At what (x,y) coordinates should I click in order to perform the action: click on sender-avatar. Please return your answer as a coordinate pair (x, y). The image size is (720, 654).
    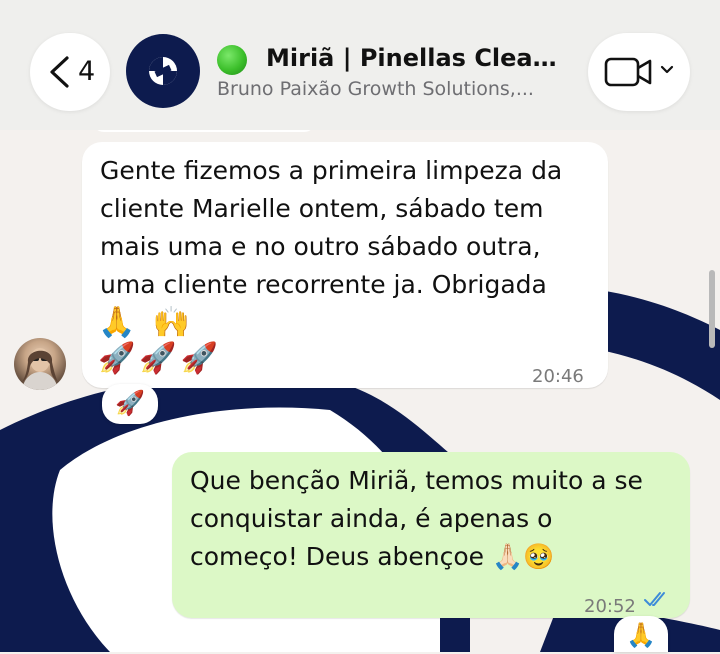
    Looking at the image, I should click on (40, 364).